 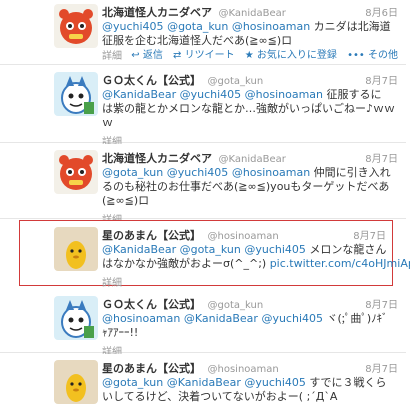 I want to click on tweet-body-line: @KanidaBear @gota_kun @yuchi405 メロンな龍さん, so click(x=244, y=250).